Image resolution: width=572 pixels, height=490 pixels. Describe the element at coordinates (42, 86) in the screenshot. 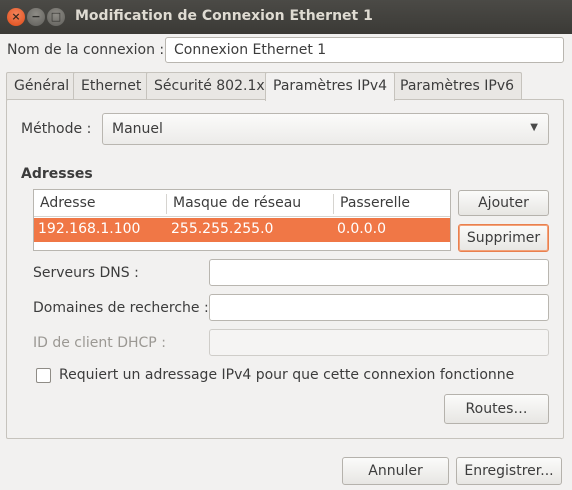

I see `tab-general: Général` at that location.